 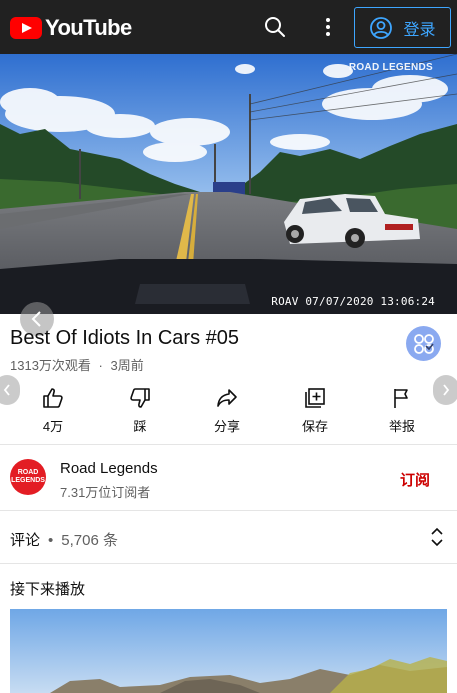 I want to click on login-label: 登录, so click(x=419, y=30).